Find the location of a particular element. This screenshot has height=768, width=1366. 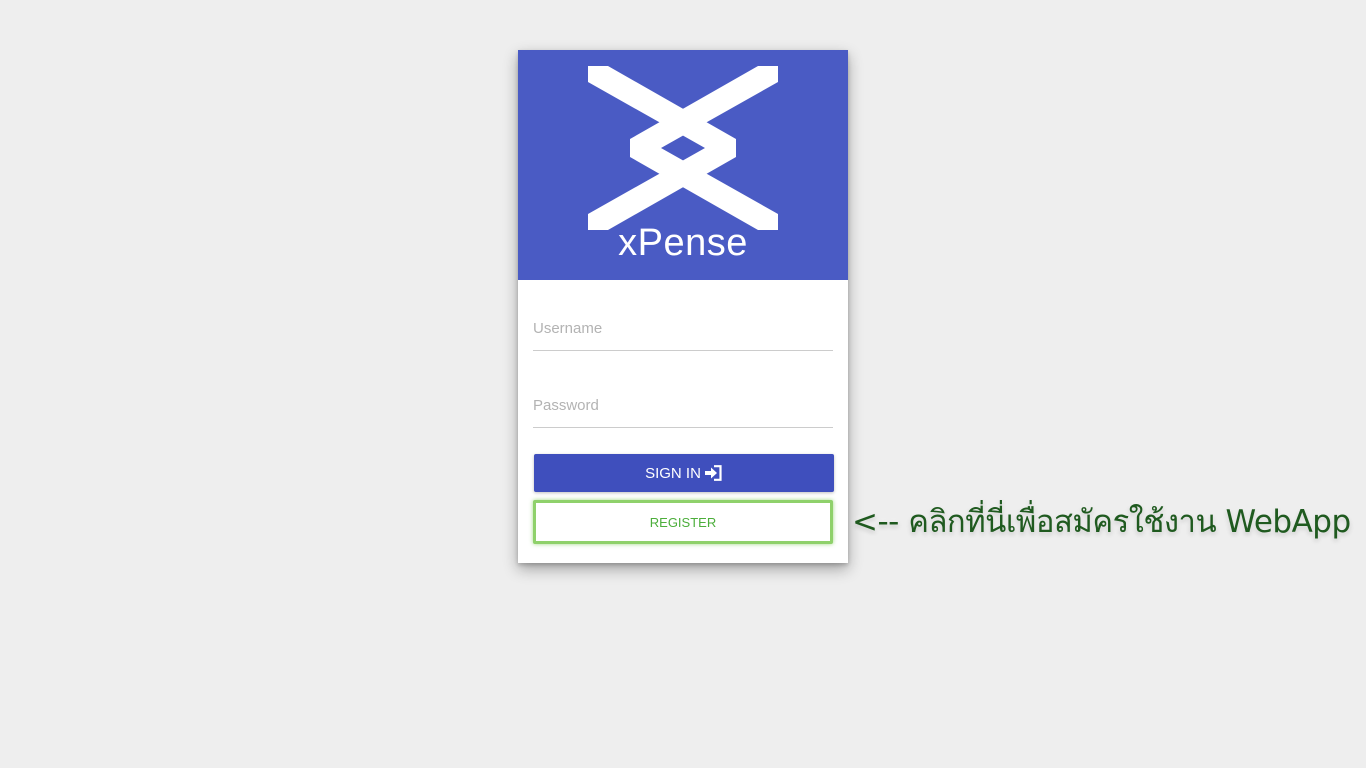

xpense-x-logo-icon is located at coordinates (683, 148).